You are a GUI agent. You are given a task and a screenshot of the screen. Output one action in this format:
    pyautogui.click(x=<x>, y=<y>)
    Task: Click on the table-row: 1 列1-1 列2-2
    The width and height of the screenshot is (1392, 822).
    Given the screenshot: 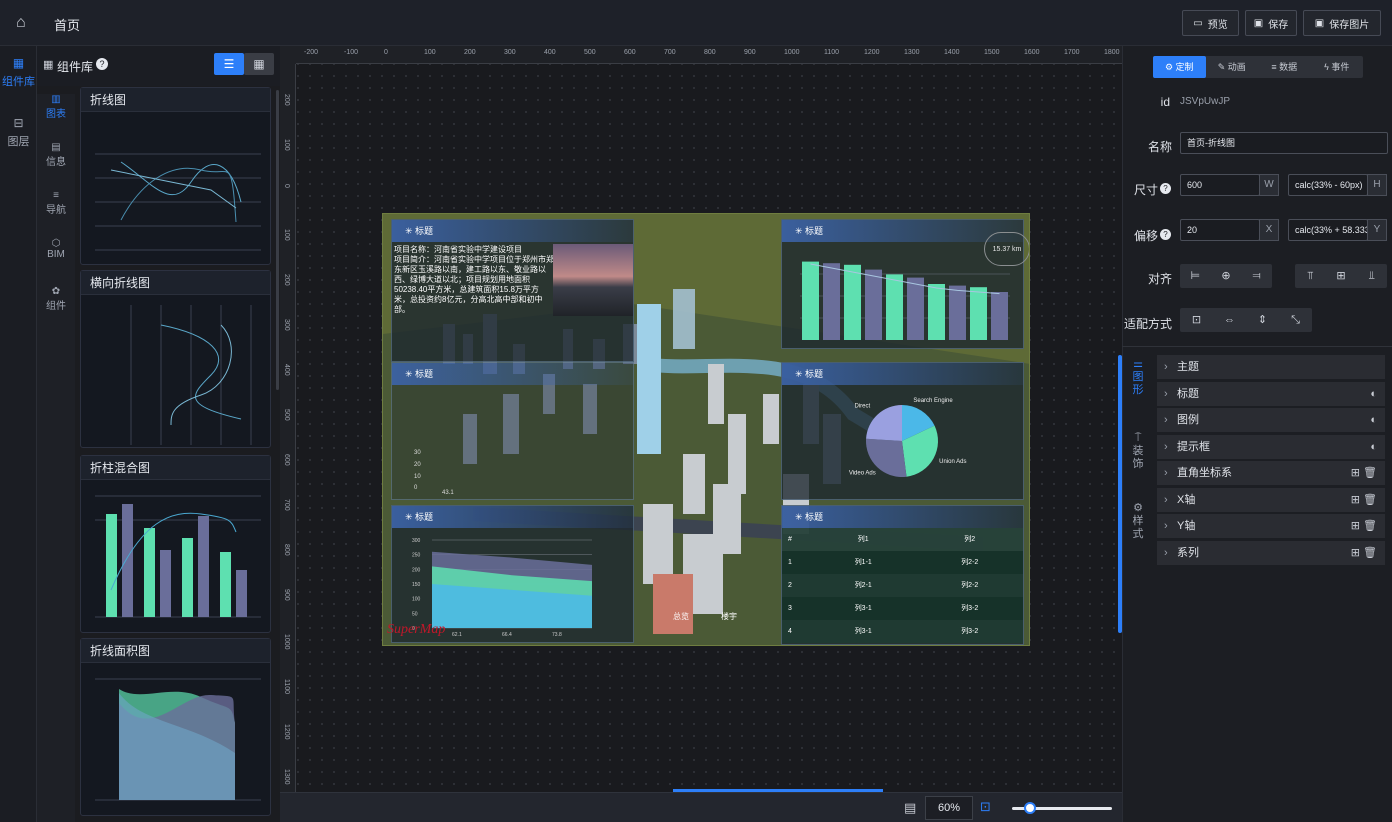 What is the action you would take?
    pyautogui.click(x=902, y=562)
    